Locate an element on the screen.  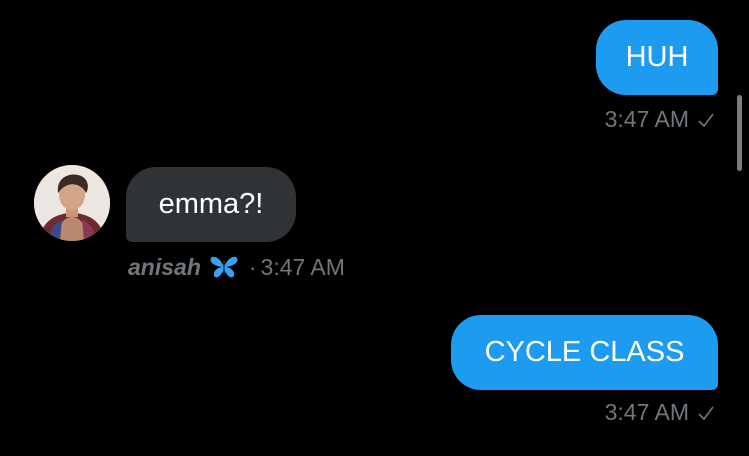
avatar-photo is located at coordinates (72, 203).